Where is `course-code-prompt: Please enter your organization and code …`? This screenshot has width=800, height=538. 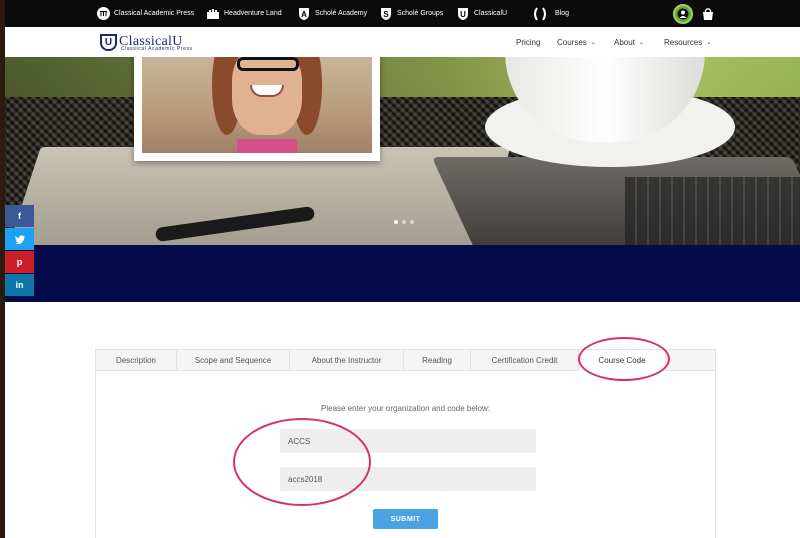
course-code-prompt: Please enter your organization and code … is located at coordinates (405, 408).